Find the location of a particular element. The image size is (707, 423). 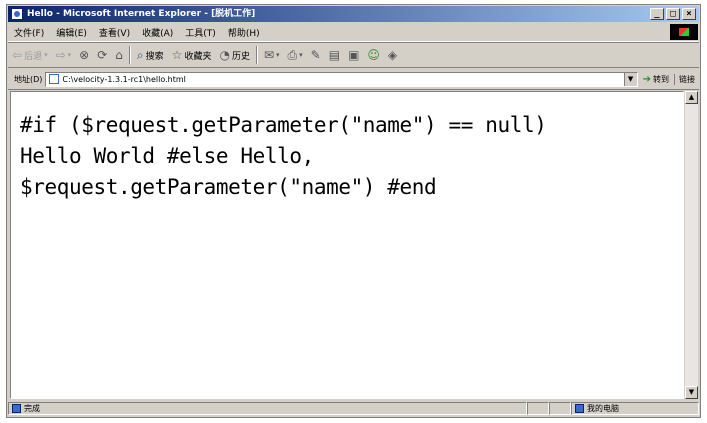

search-icon: ⌕ is located at coordinates (140, 54).